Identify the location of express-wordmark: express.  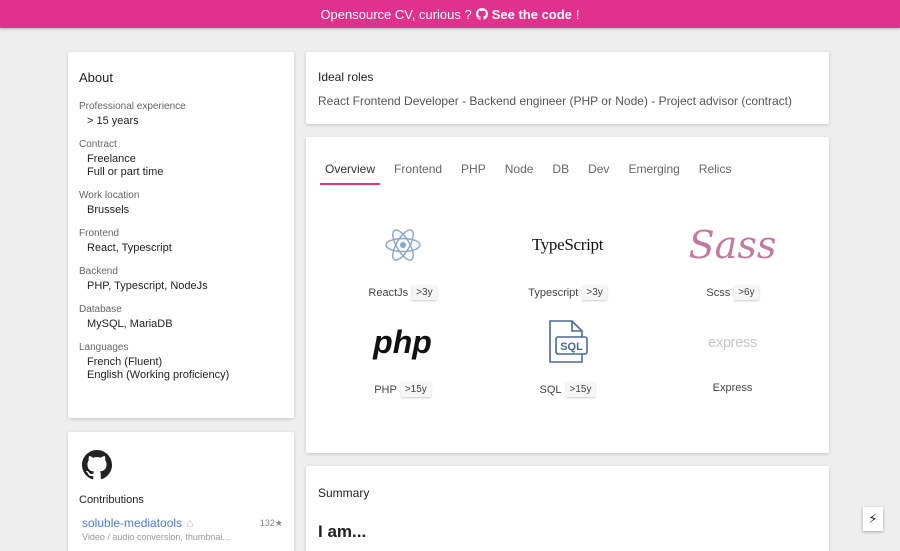
(732, 342).